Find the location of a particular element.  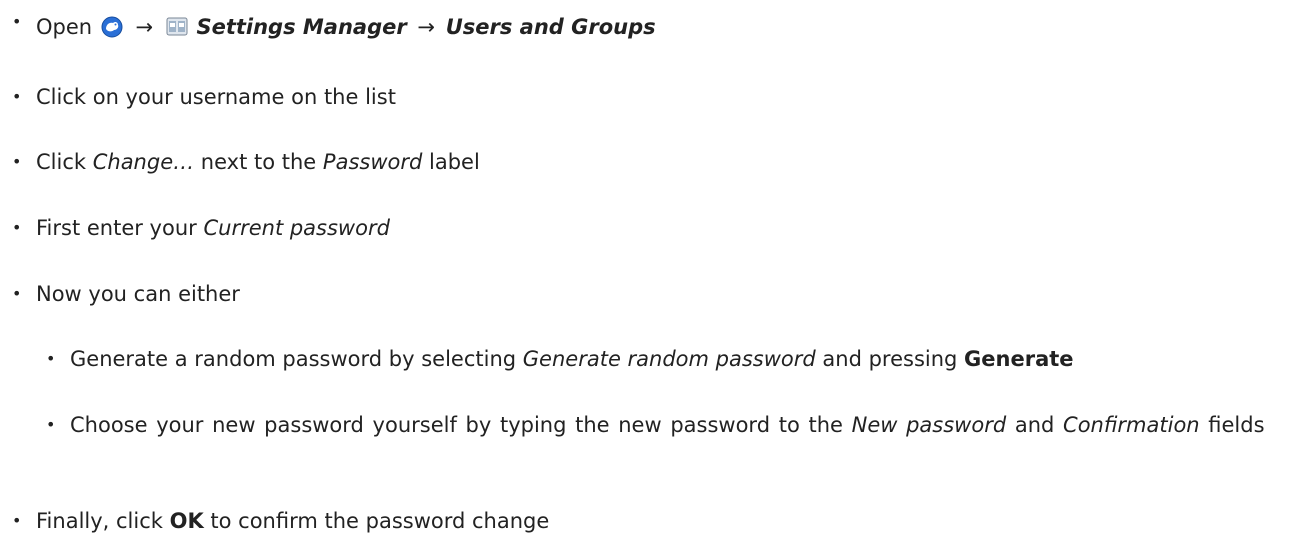

step-text: Click Change… next to the Password label is located at coordinates (668, 162).